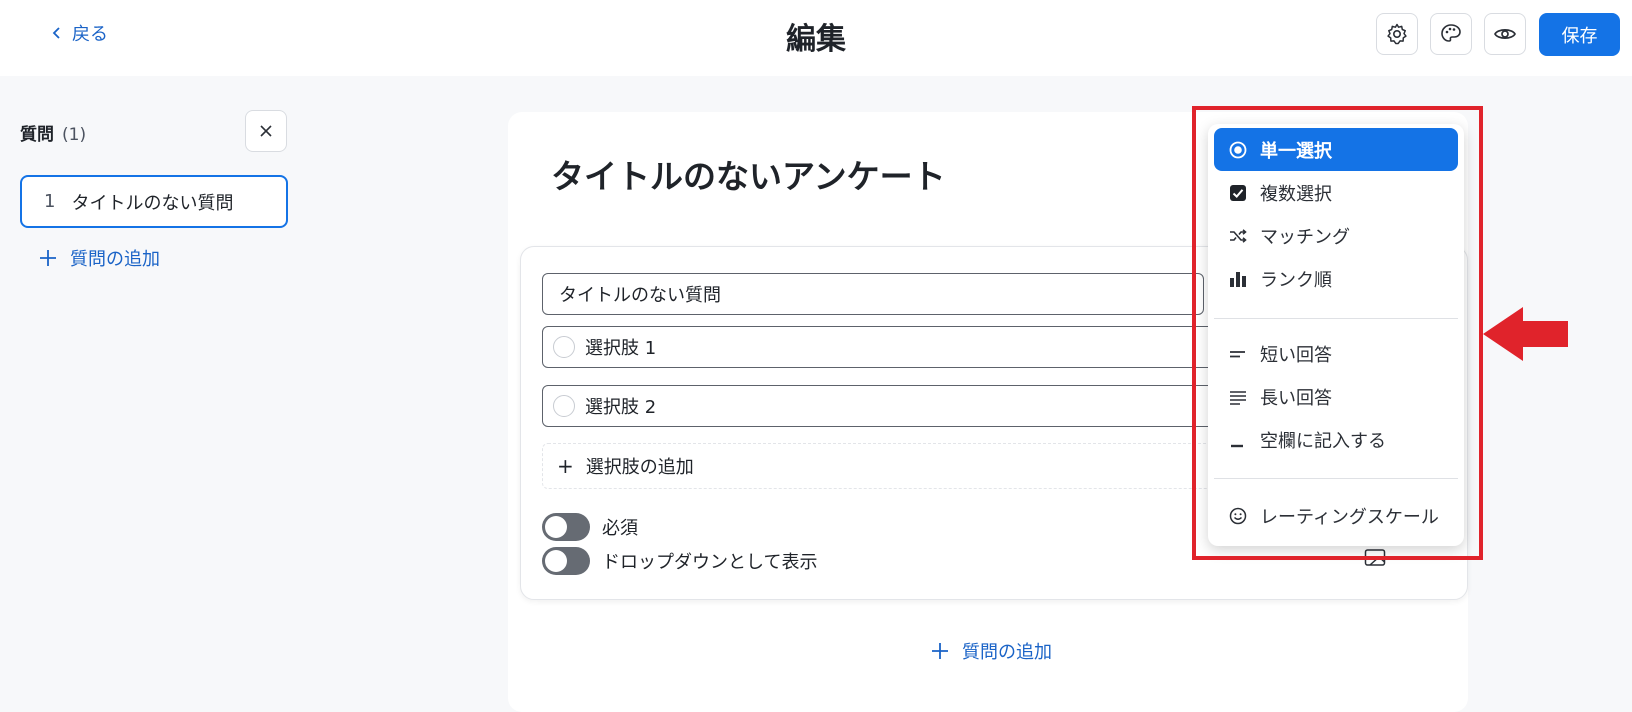  I want to click on preview-button, so click(1505, 34).